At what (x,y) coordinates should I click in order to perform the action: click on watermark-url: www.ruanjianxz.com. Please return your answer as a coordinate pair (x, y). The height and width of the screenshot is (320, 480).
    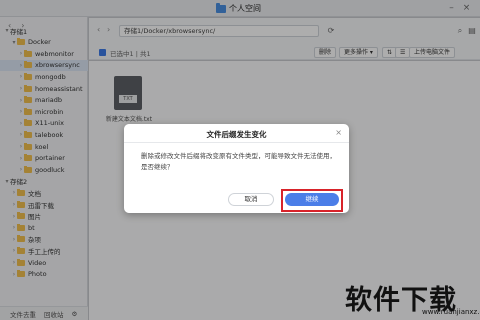
    Looking at the image, I should click on (451, 312).